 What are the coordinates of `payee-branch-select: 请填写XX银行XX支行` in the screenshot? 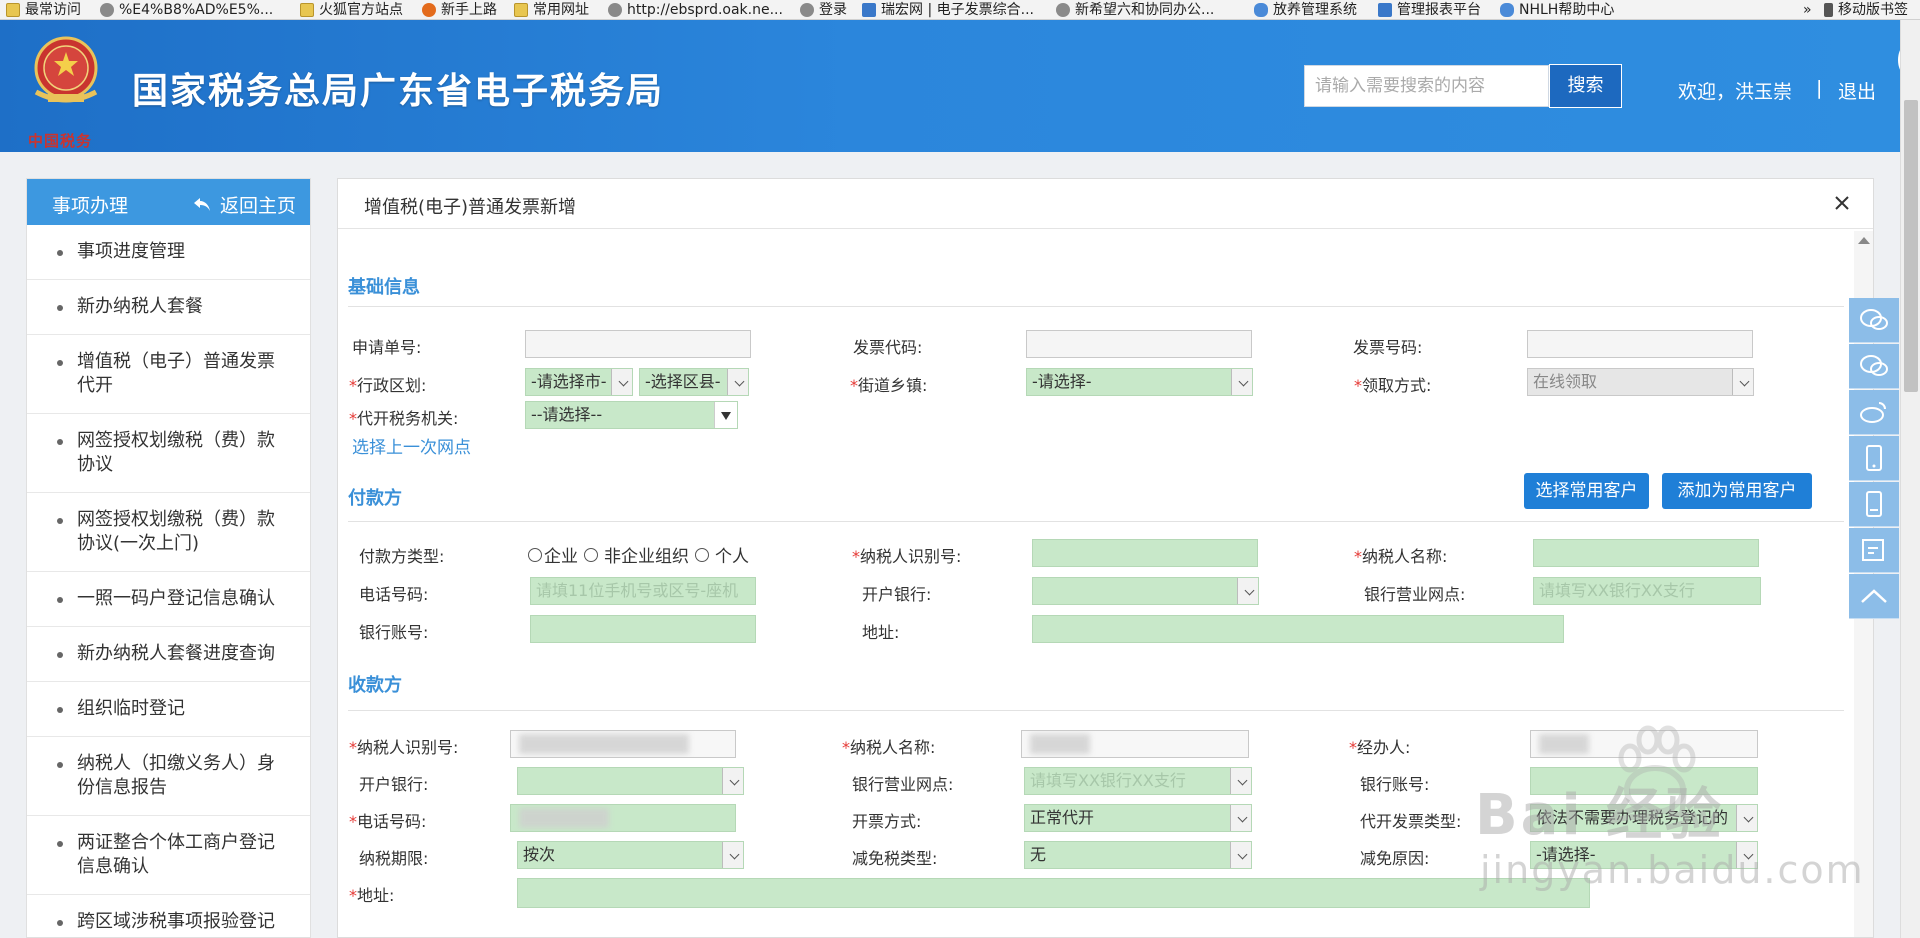 It's located at (1138, 781).